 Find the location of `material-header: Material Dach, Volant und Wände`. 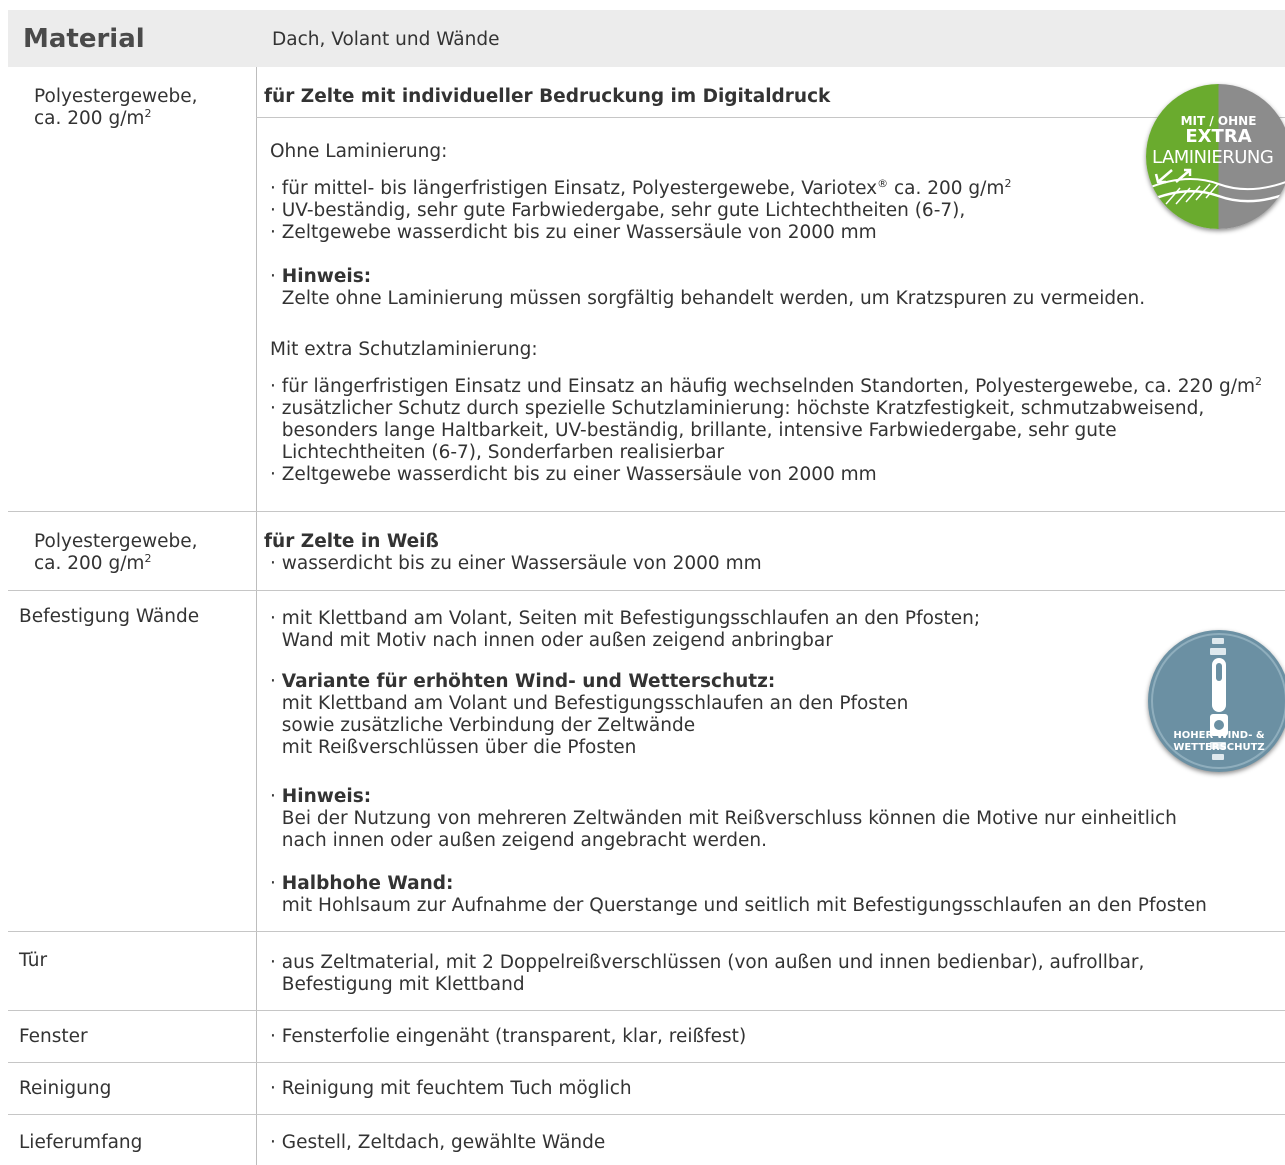

material-header: Material Dach, Volant und Wände is located at coordinates (646, 38).